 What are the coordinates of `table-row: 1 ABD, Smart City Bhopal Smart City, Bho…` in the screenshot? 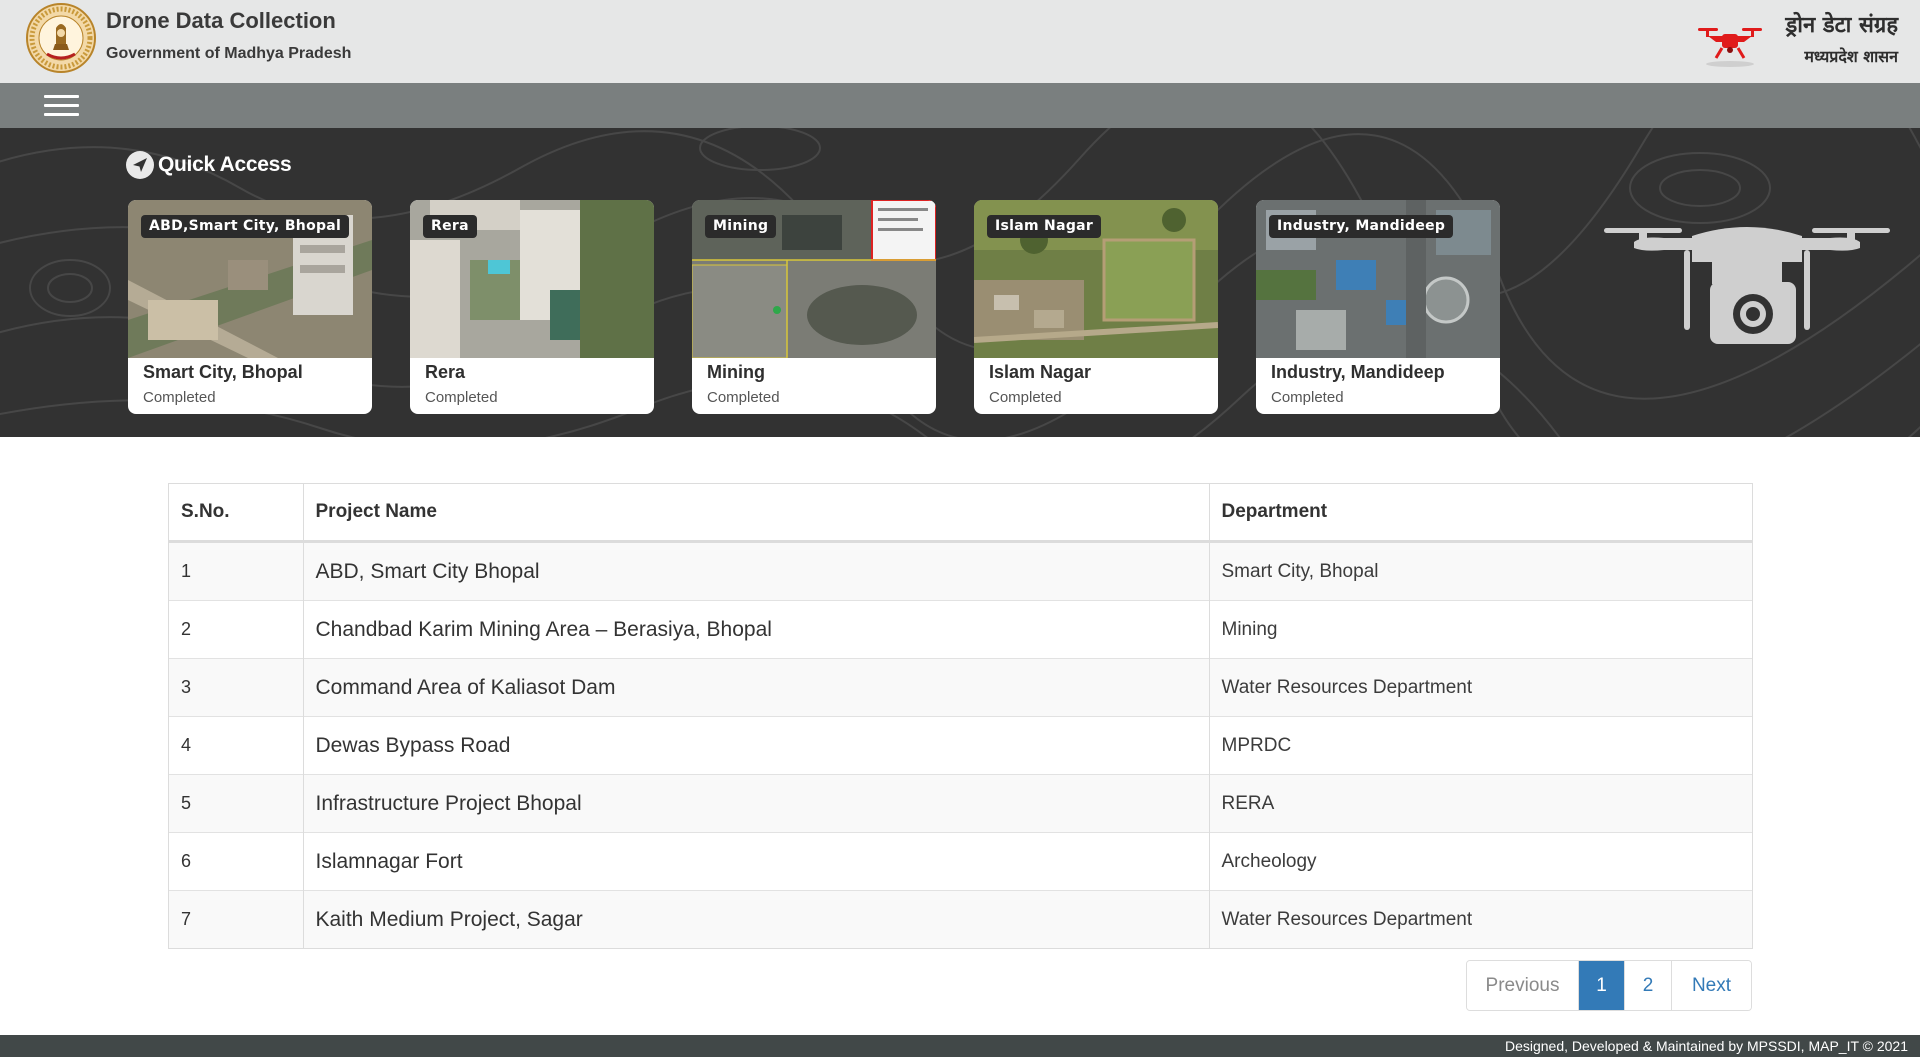 It's located at (960, 571).